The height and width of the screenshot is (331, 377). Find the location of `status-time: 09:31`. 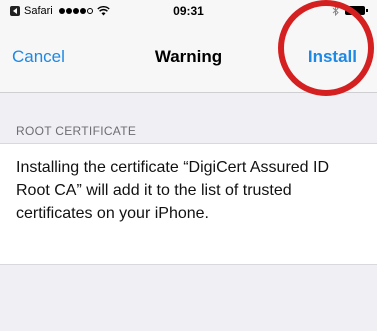

status-time: 09:31 is located at coordinates (188, 11).